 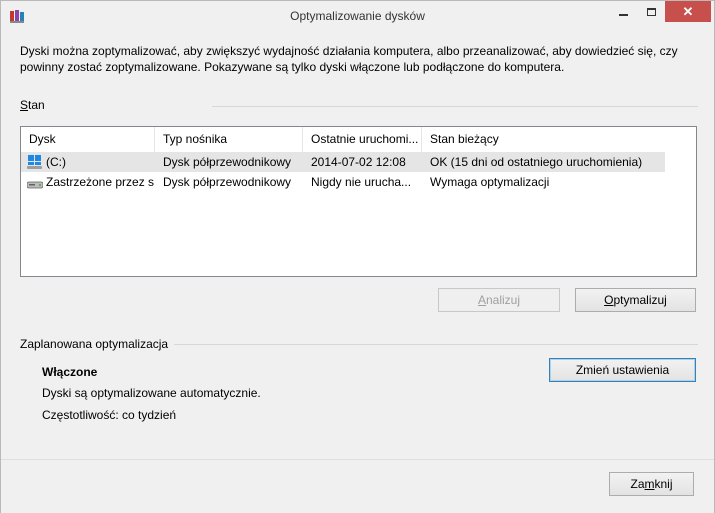 What do you see at coordinates (503, 300) in the screenshot?
I see `analyze-label: nalizuj` at bounding box center [503, 300].